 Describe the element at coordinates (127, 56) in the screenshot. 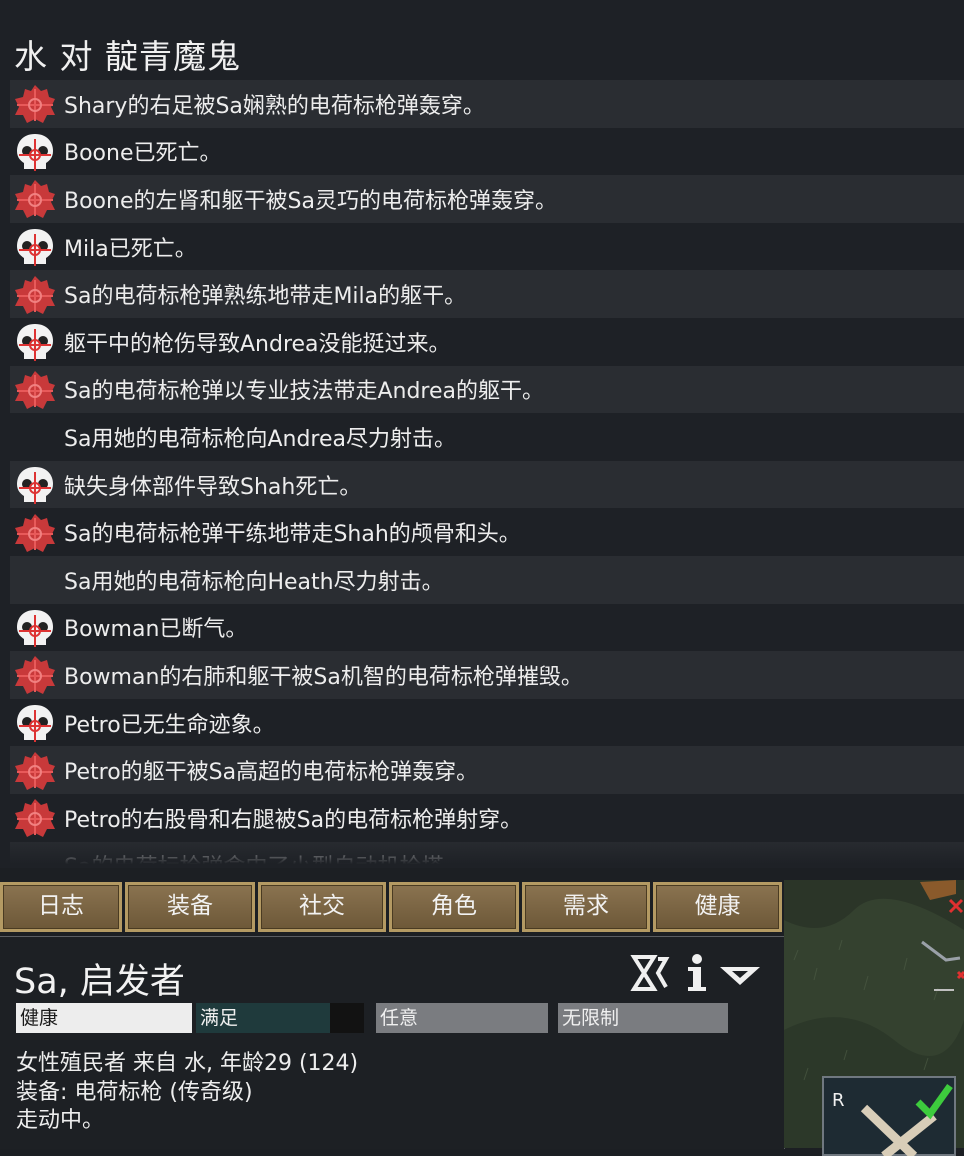

I see `log-title: 水 对 靛青魔鬼` at that location.